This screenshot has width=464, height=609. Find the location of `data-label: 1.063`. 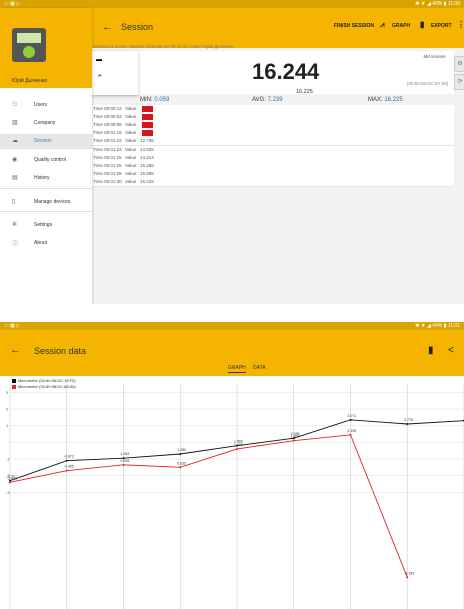

data-label: 1.063 is located at coordinates (125, 454).